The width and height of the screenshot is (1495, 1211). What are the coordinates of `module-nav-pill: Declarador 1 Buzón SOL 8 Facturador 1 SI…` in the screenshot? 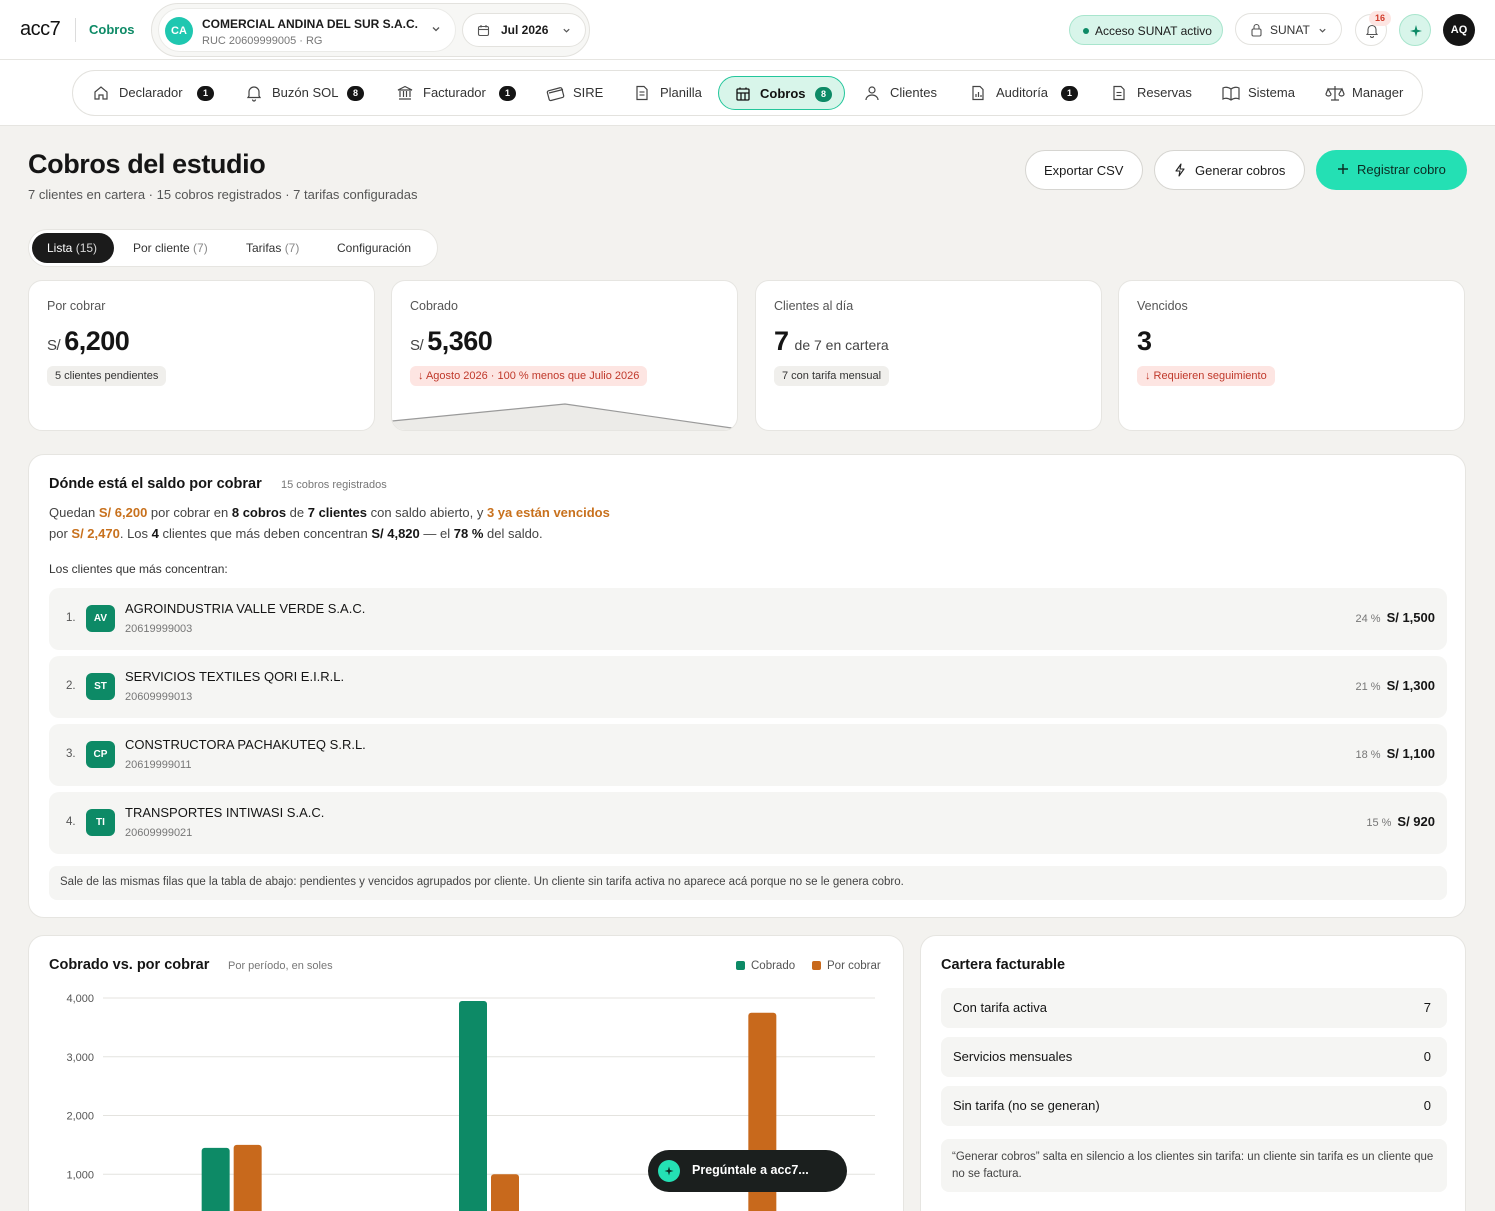 It's located at (747, 93).